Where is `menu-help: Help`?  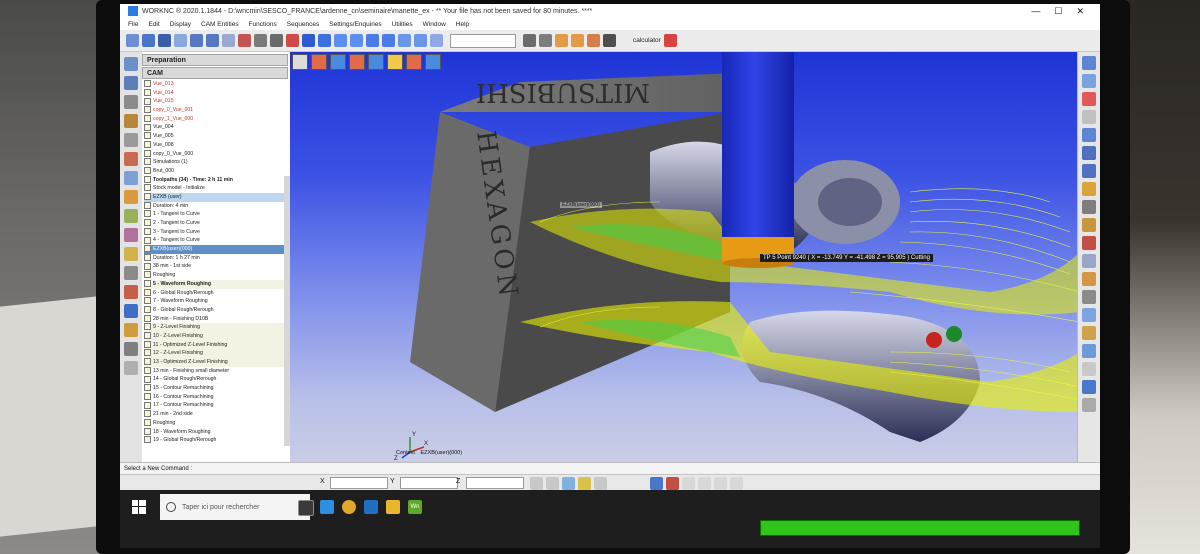 menu-help: Help is located at coordinates (462, 24).